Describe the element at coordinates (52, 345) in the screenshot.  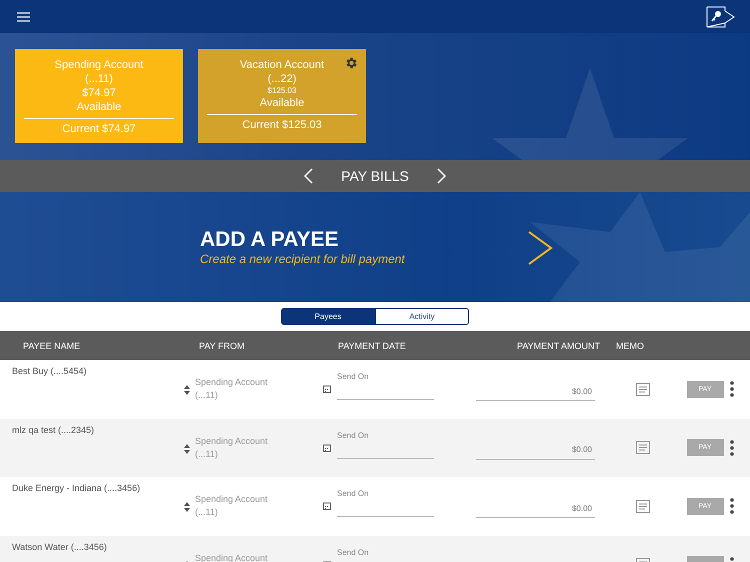
I see `column-header: PAYEE NAME` at that location.